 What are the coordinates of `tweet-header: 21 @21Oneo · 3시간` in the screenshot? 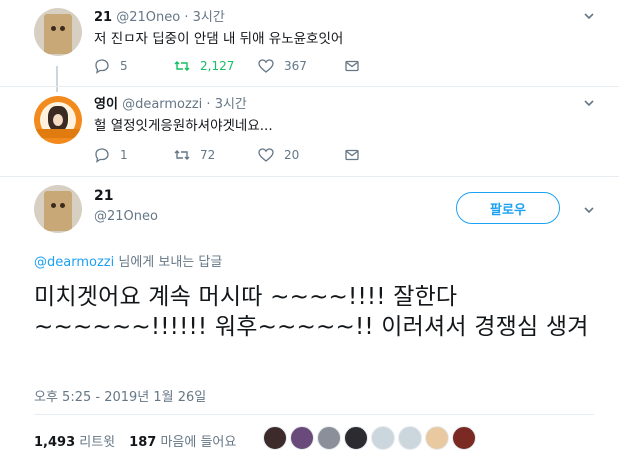 It's located at (159, 15).